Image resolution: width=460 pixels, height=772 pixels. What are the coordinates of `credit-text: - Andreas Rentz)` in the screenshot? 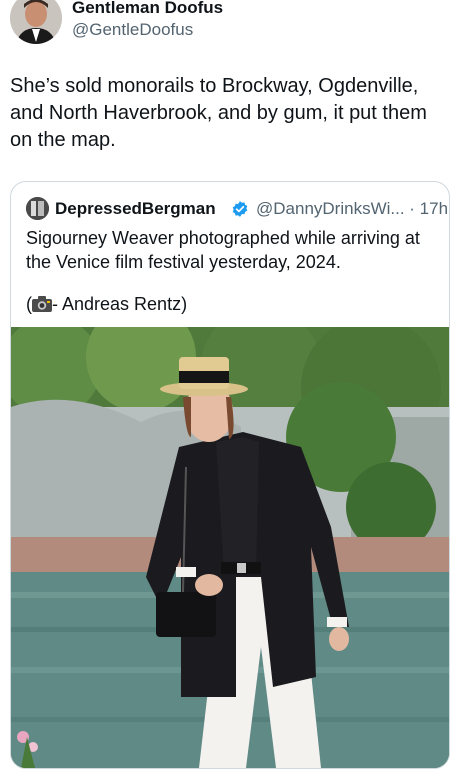 It's located at (120, 304).